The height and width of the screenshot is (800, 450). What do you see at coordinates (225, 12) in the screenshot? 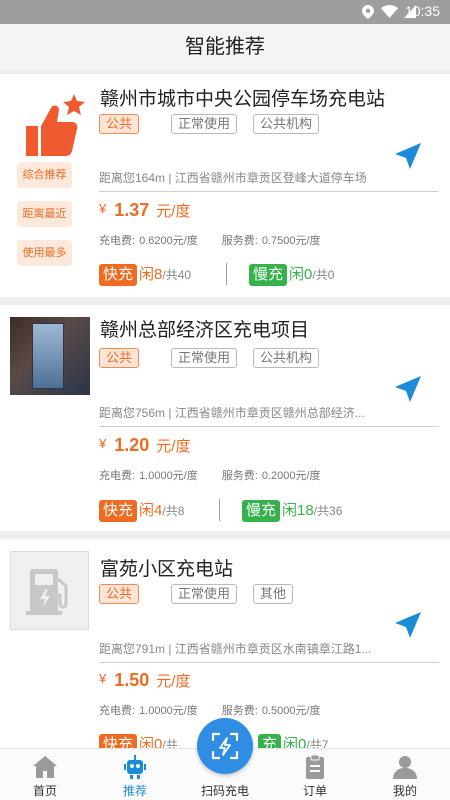
I see `status-bar: 10:35` at bounding box center [225, 12].